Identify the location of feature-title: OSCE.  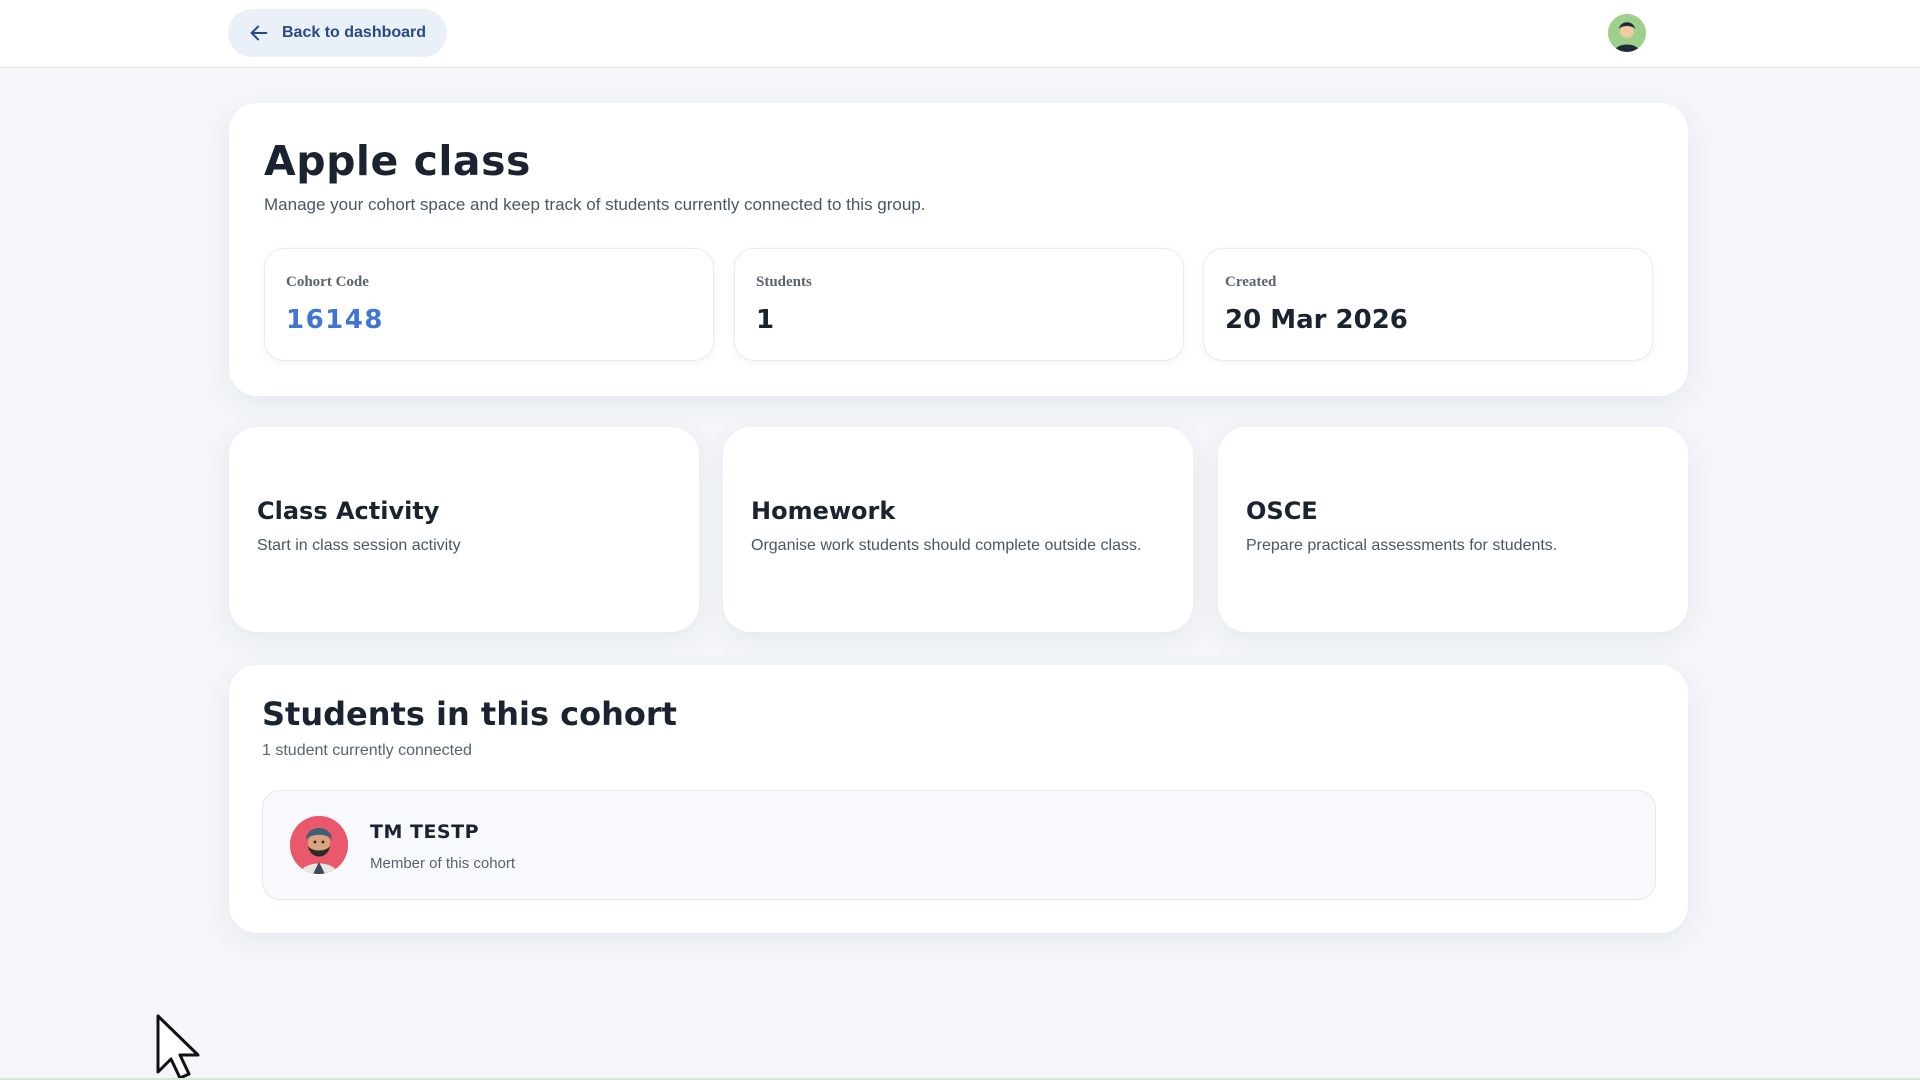
(1282, 511).